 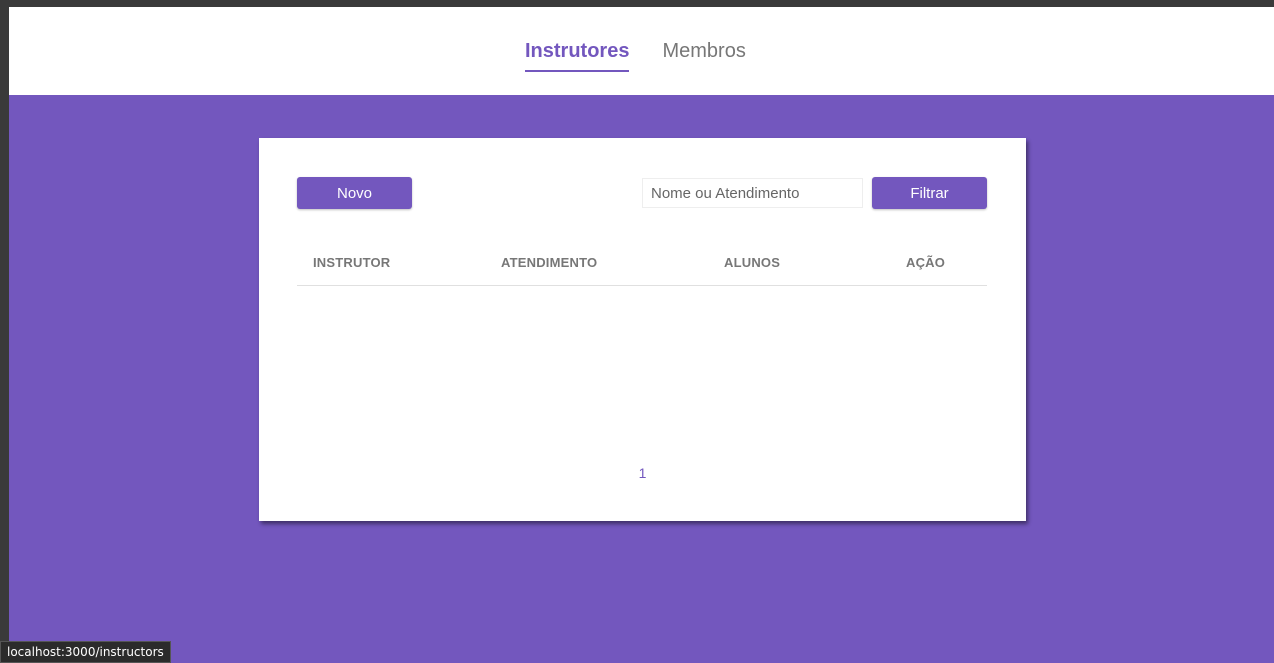 What do you see at coordinates (354, 193) in the screenshot?
I see `new-button: Novo` at bounding box center [354, 193].